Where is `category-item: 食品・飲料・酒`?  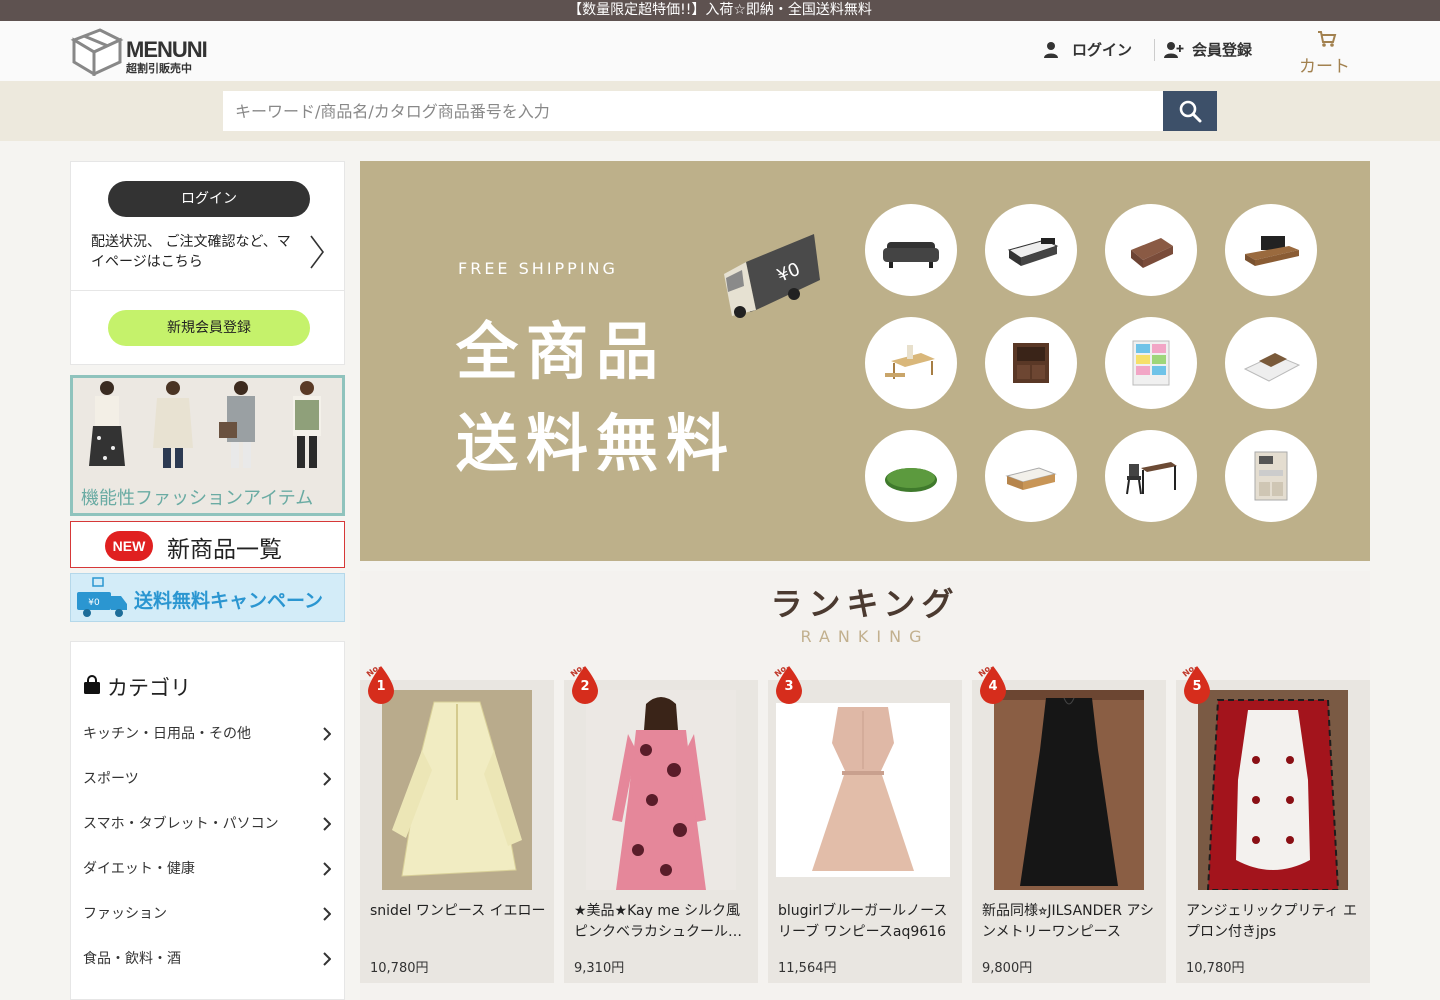 category-item: 食品・飲料・酒 is located at coordinates (209, 959).